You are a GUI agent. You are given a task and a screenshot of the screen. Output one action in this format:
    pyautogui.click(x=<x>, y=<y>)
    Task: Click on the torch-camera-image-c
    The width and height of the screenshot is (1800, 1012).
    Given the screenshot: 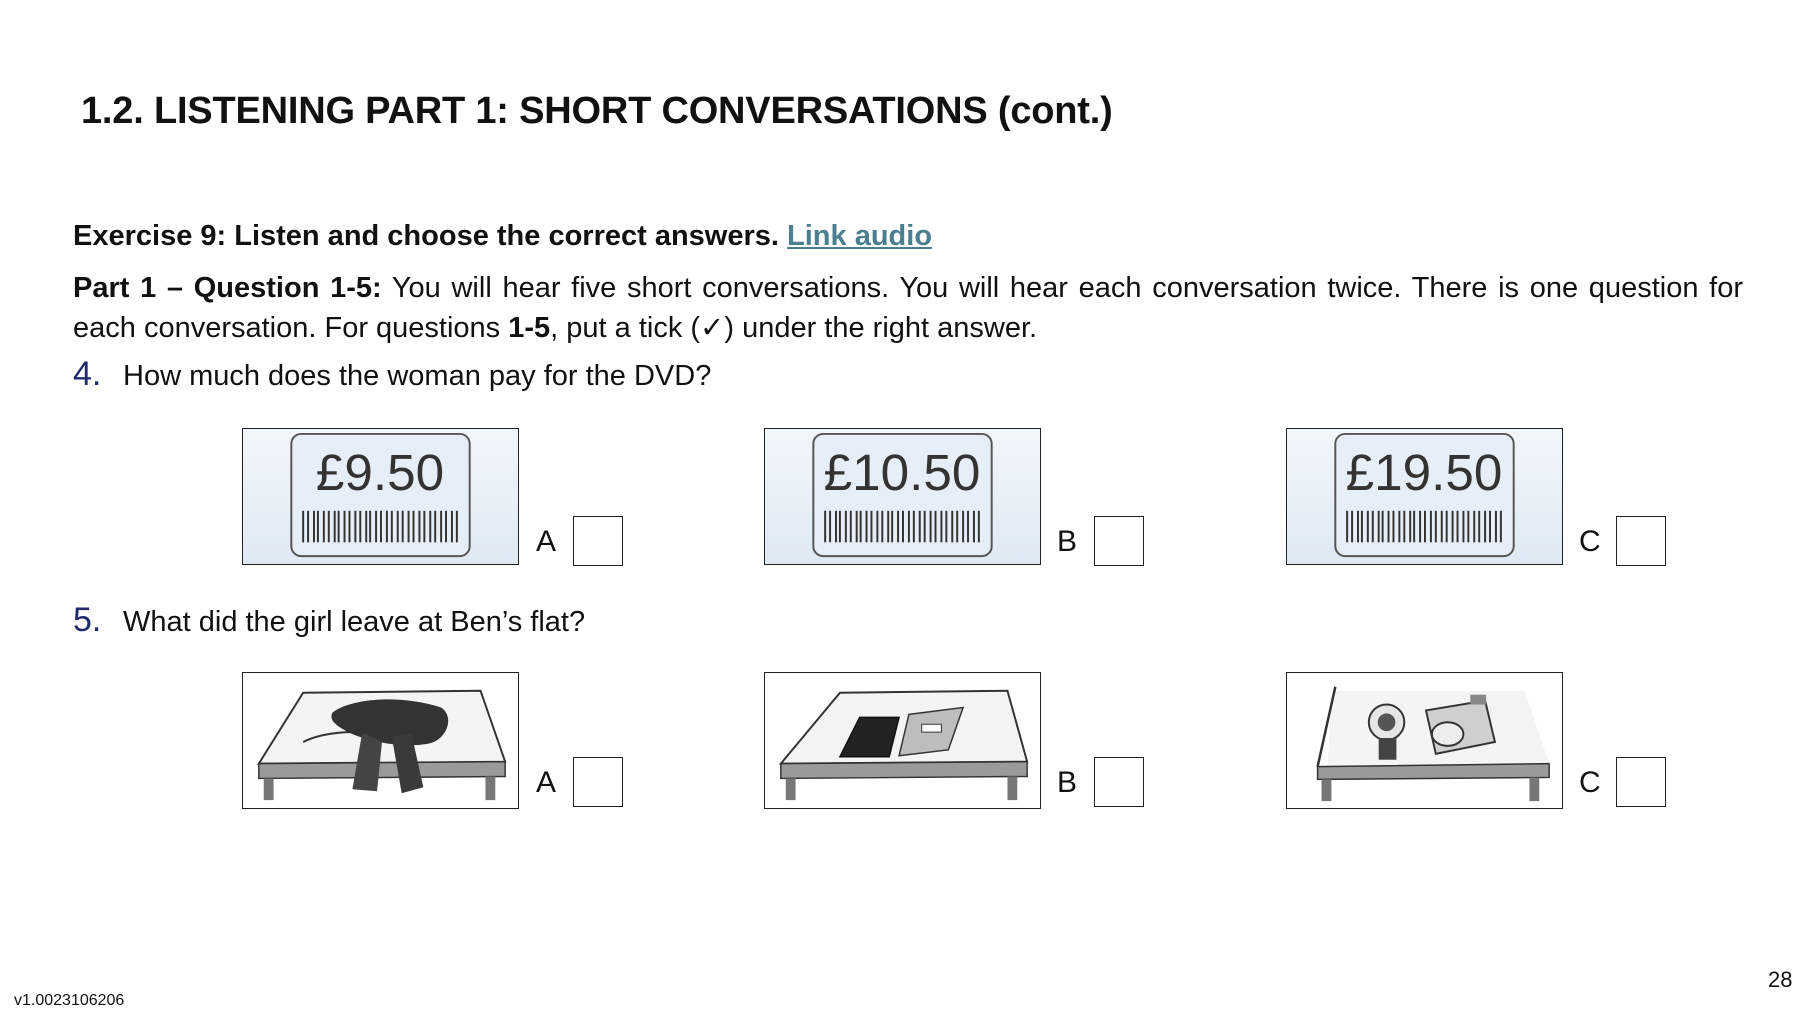 What is the action you would take?
    pyautogui.click(x=1424, y=740)
    